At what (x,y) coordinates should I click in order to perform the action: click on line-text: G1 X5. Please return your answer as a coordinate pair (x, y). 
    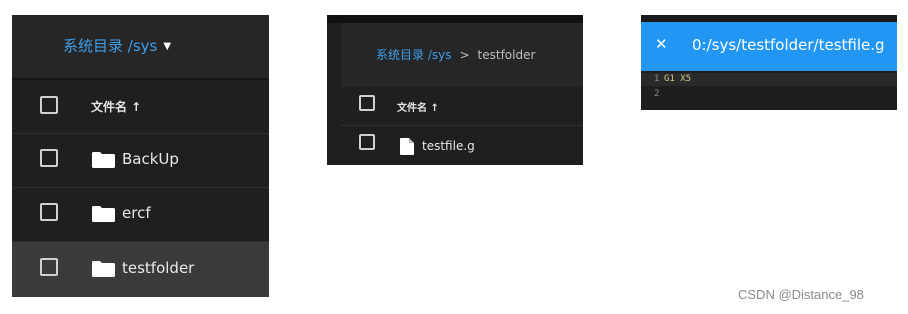
    Looking at the image, I should click on (677, 79).